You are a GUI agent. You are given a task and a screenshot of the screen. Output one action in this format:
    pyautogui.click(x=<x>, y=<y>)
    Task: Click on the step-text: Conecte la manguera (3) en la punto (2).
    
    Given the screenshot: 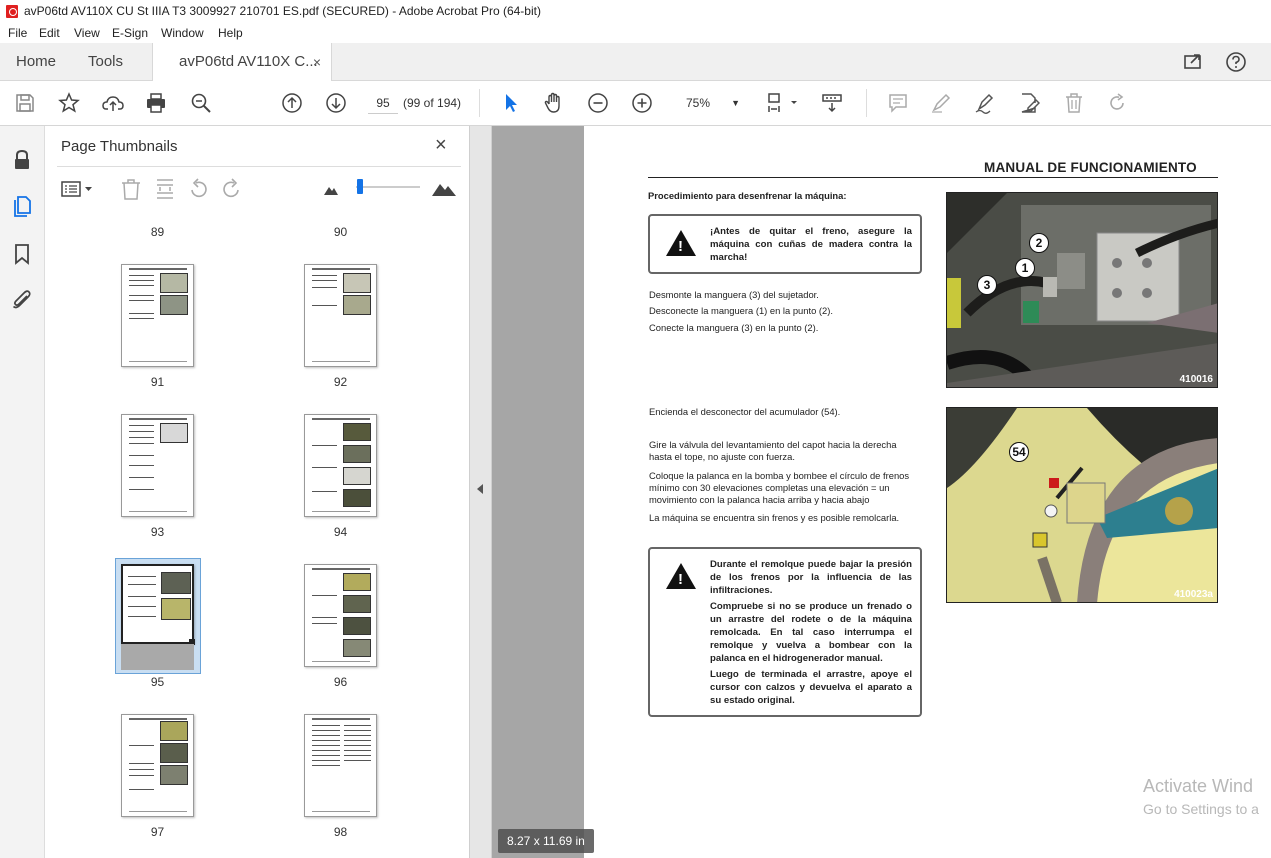 What is the action you would take?
    pyautogui.click(x=734, y=327)
    